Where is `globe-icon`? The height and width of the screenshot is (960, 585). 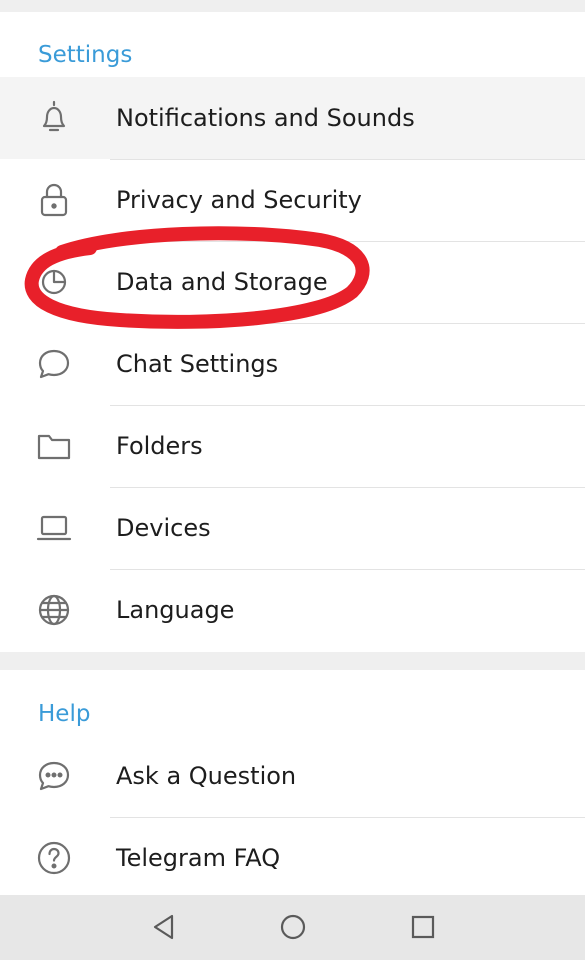 globe-icon is located at coordinates (54, 610).